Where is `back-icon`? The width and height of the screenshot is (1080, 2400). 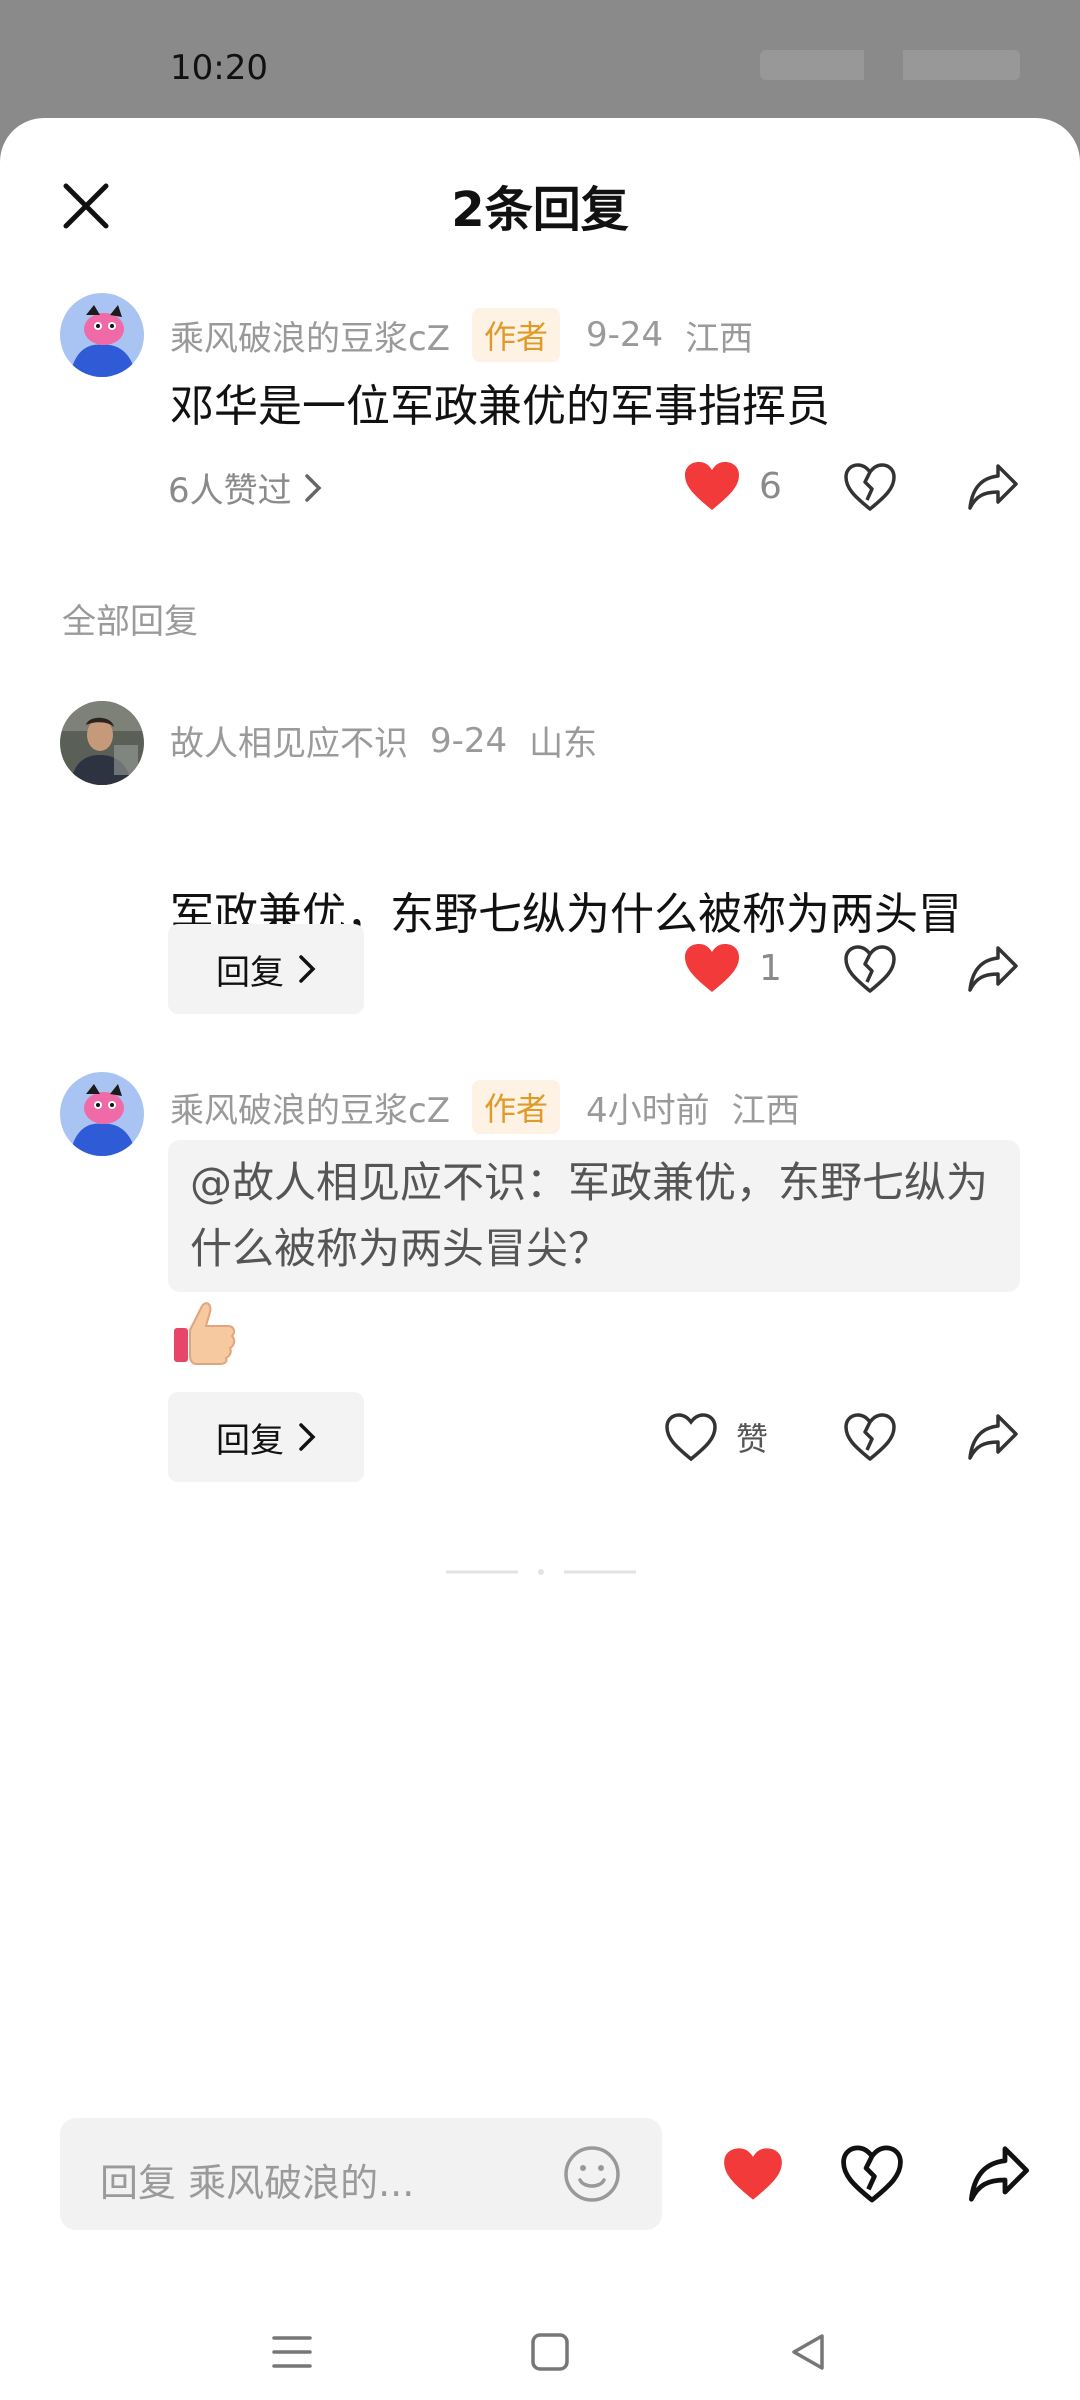
back-icon is located at coordinates (808, 2352).